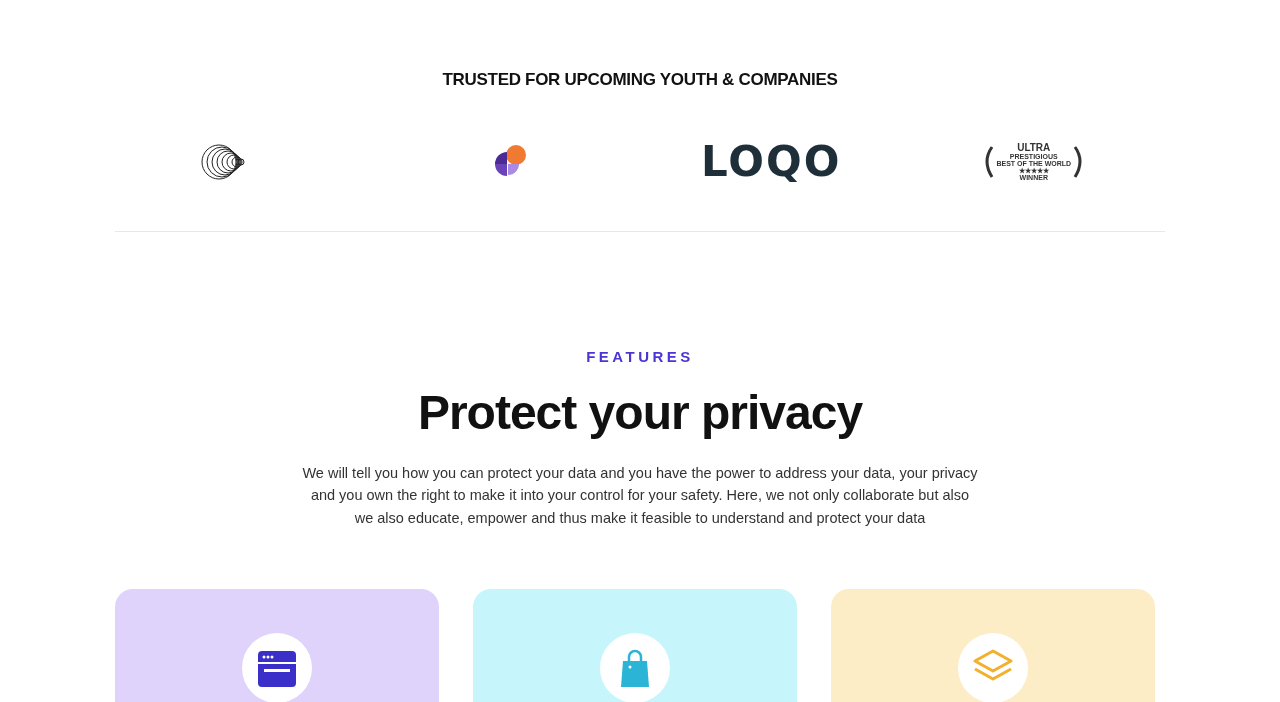 This screenshot has height=702, width=1280. What do you see at coordinates (640, 80) in the screenshot?
I see `section-heading: TRUSTED FOR UPCOMING YOUTH & COMPANIES` at bounding box center [640, 80].